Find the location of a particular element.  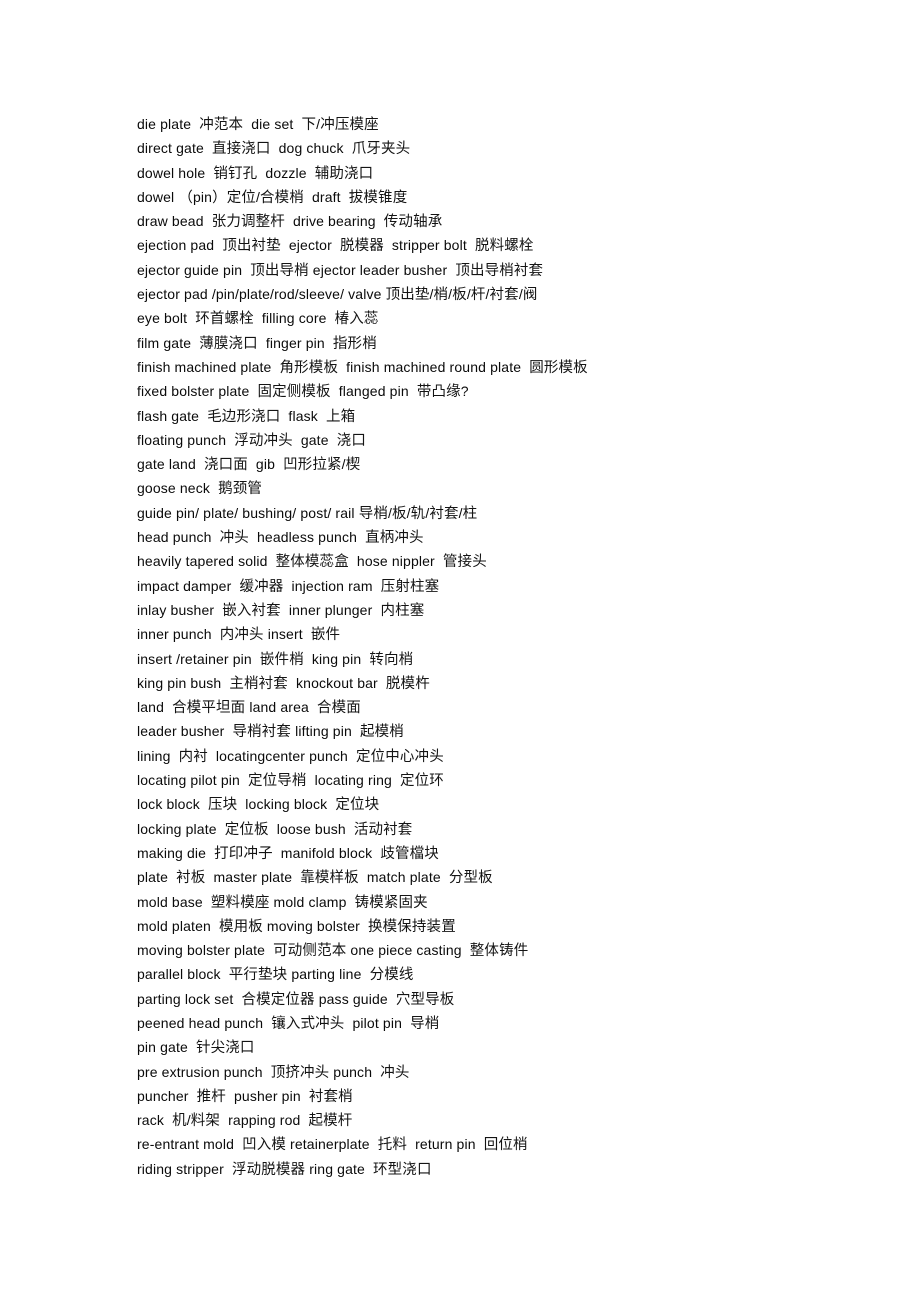

chinese-term: 脱模杵 is located at coordinates (407, 683).